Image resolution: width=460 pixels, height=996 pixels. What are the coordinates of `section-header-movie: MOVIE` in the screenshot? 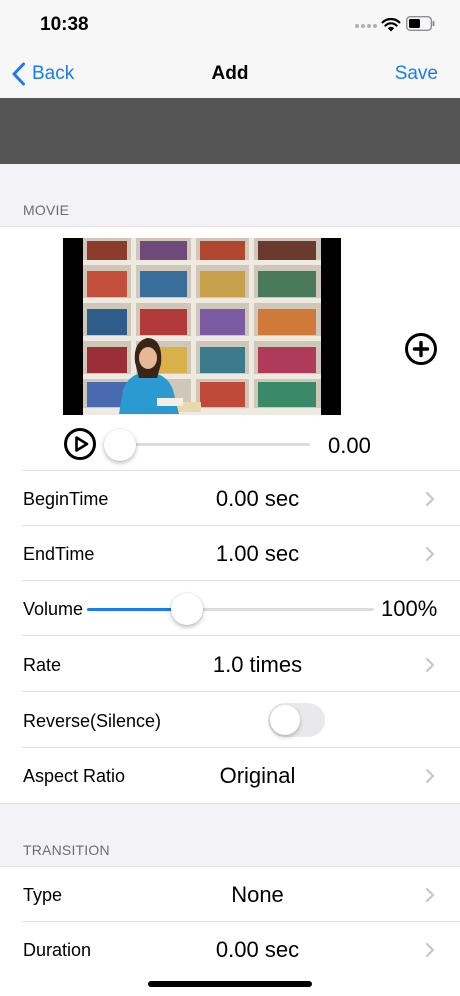 It's located at (46, 210).